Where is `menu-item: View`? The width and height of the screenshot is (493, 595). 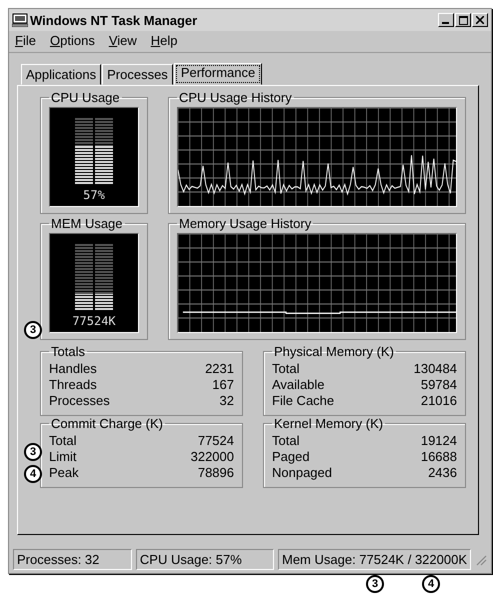
menu-item: View is located at coordinates (122, 40).